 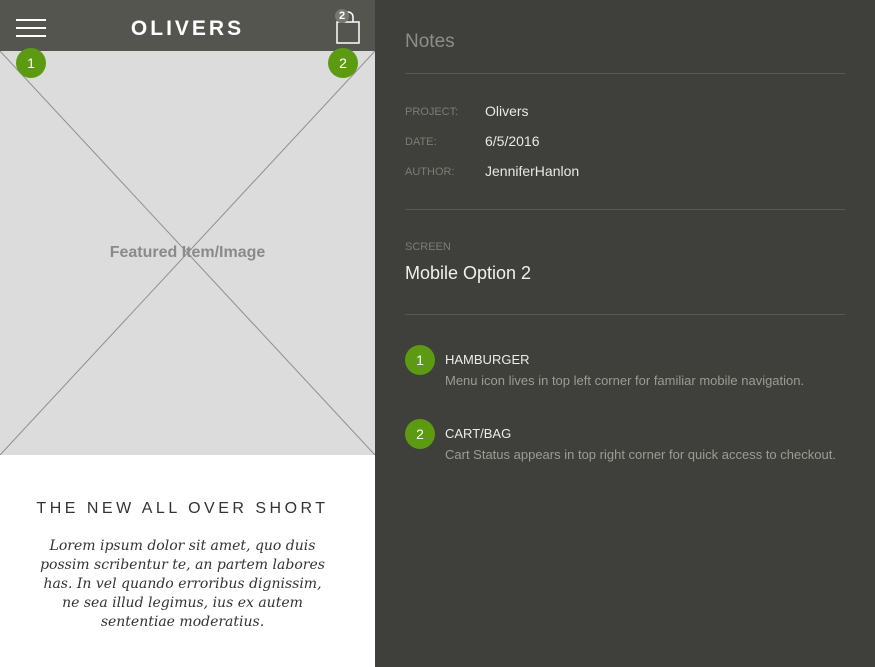 I want to click on annotation-number: 2, so click(x=420, y=434).